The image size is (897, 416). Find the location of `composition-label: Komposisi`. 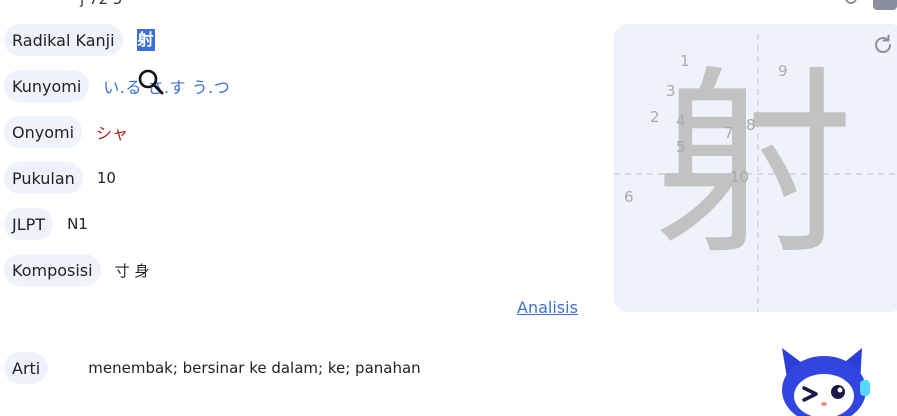

composition-label: Komposisi is located at coordinates (52, 270).